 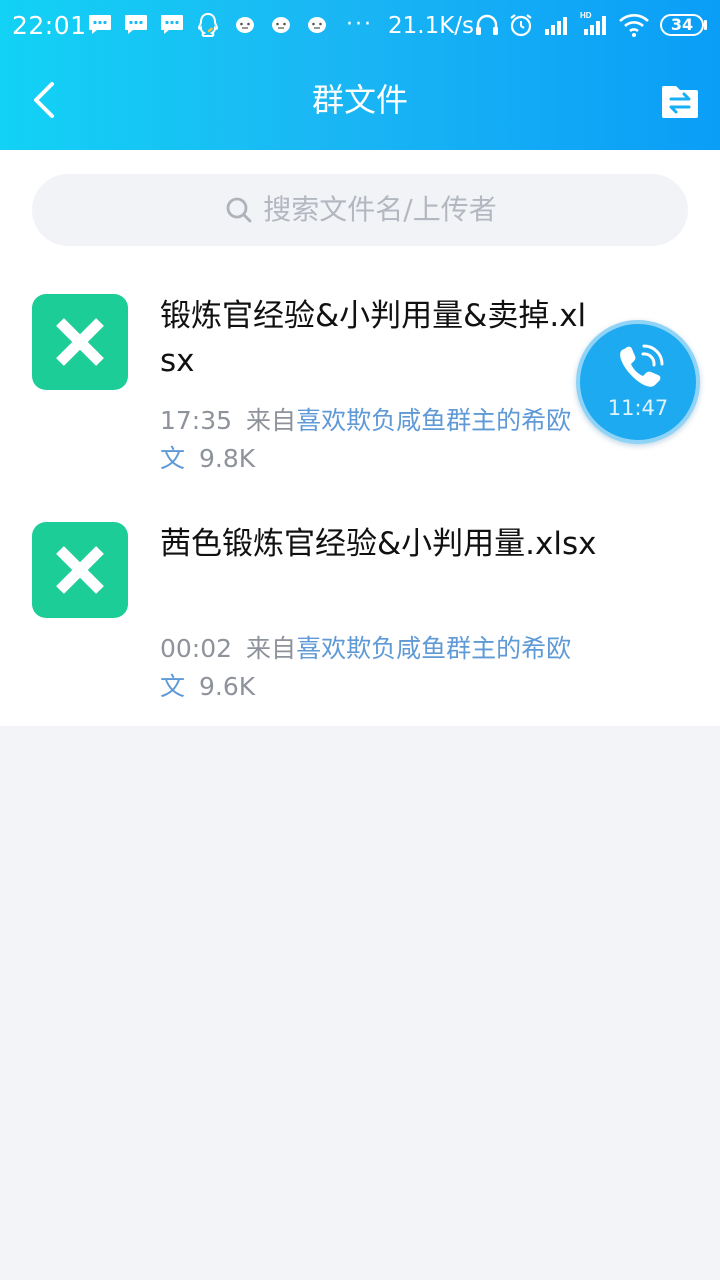 What do you see at coordinates (380, 209) in the screenshot?
I see `search-placeholder: 搜索文件名/上传者` at bounding box center [380, 209].